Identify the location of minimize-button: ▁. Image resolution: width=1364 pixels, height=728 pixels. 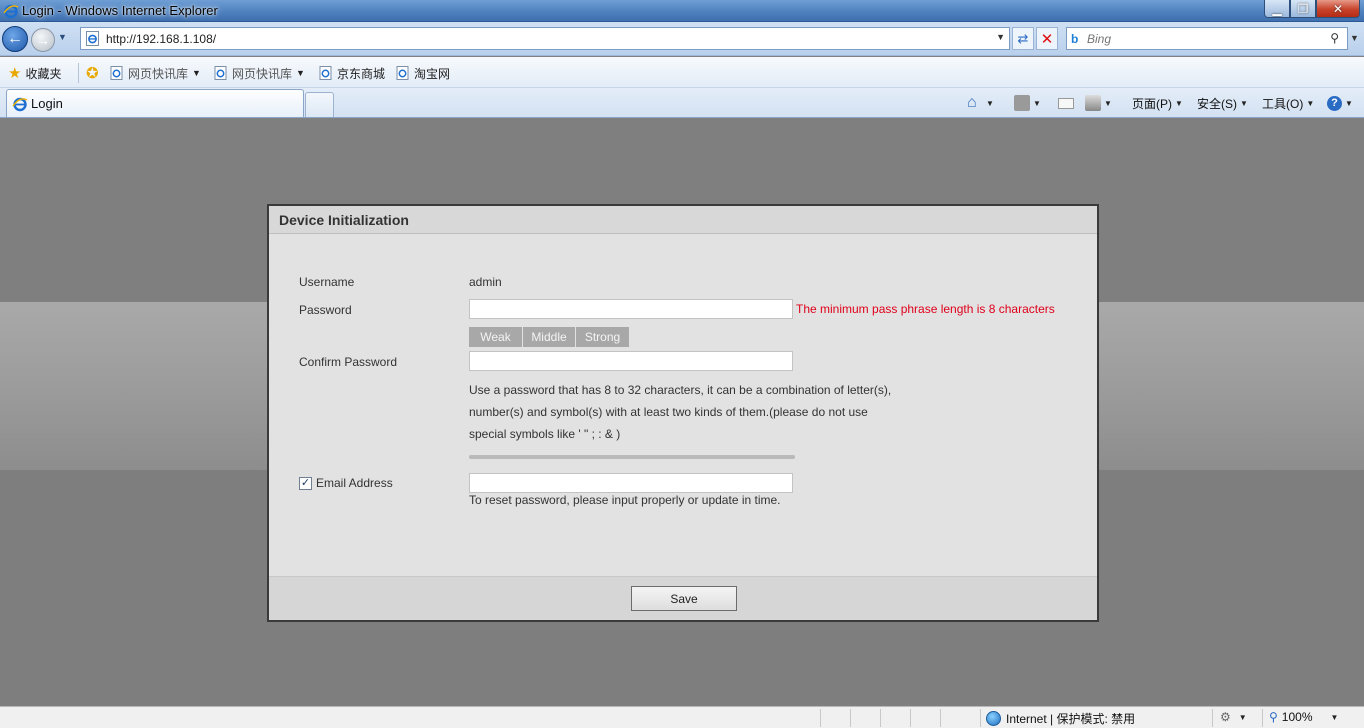
(1277, 9).